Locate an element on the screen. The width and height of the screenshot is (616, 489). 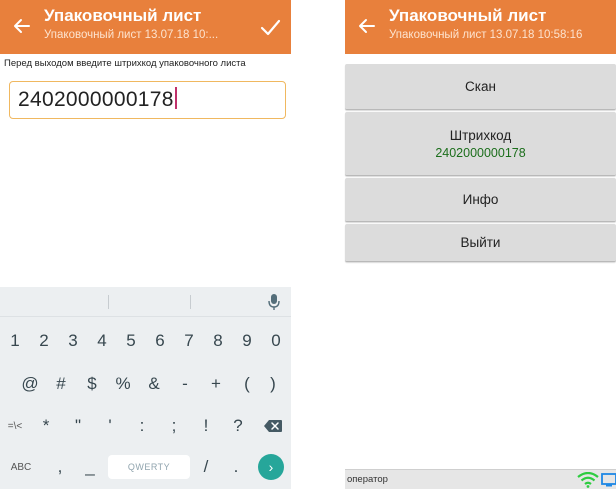
key-ampersand: & is located at coordinates (154, 384).